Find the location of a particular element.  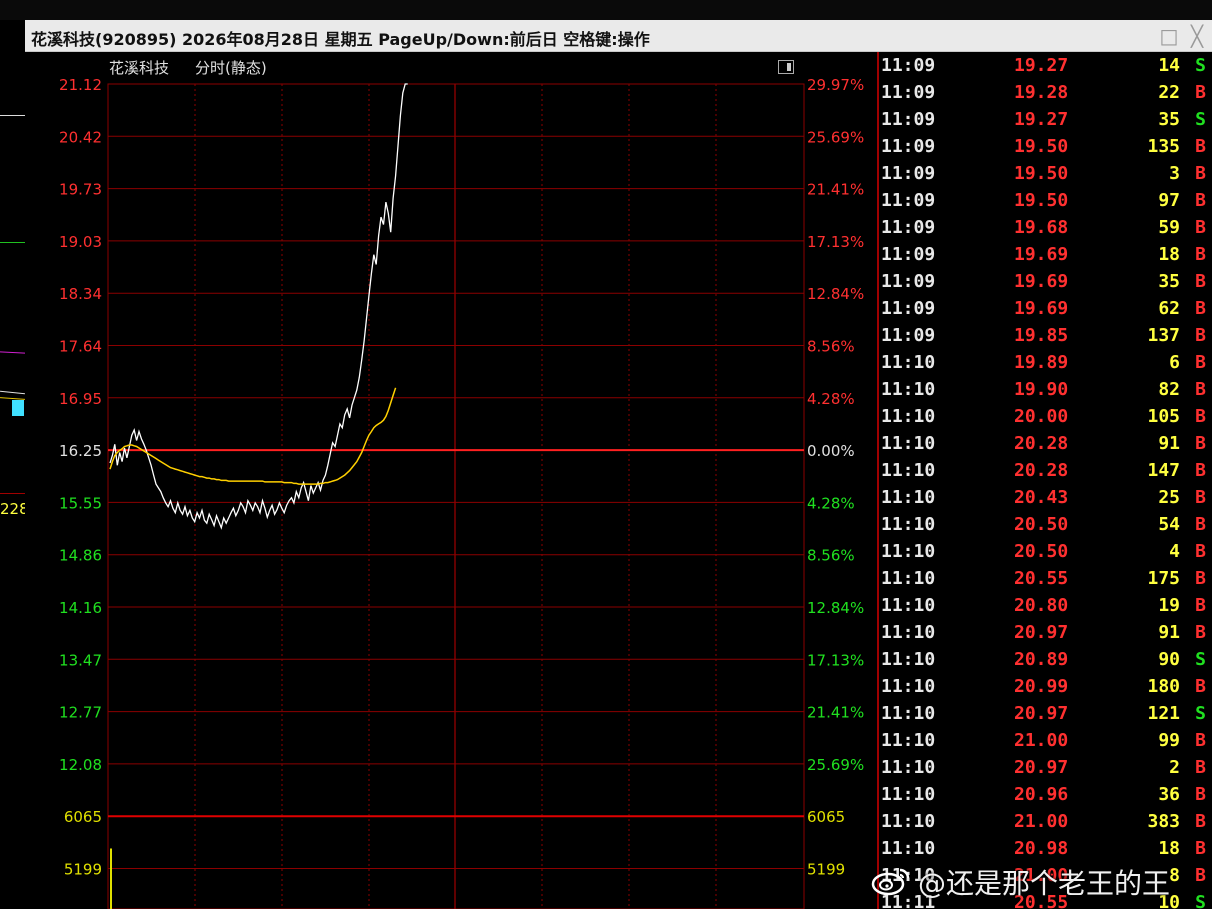

tick-row: 11:10 20.80 19 B is located at coordinates (1045, 605).